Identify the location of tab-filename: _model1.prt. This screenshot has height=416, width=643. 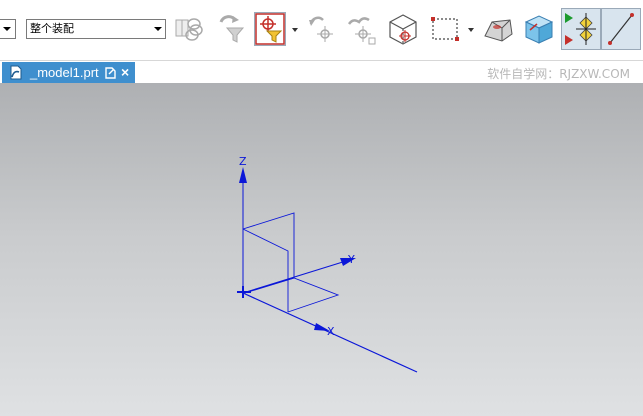
(64, 72).